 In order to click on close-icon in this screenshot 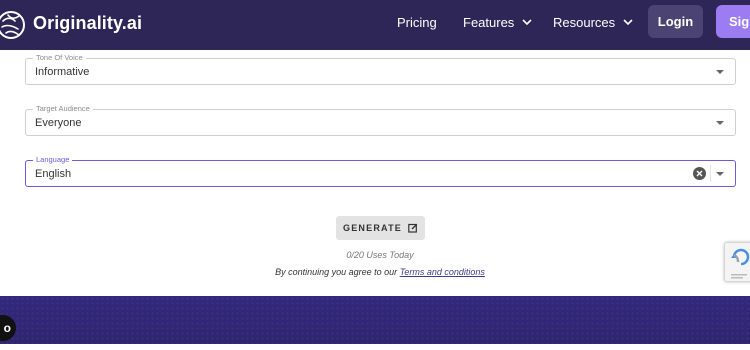, I will do `click(699, 173)`.